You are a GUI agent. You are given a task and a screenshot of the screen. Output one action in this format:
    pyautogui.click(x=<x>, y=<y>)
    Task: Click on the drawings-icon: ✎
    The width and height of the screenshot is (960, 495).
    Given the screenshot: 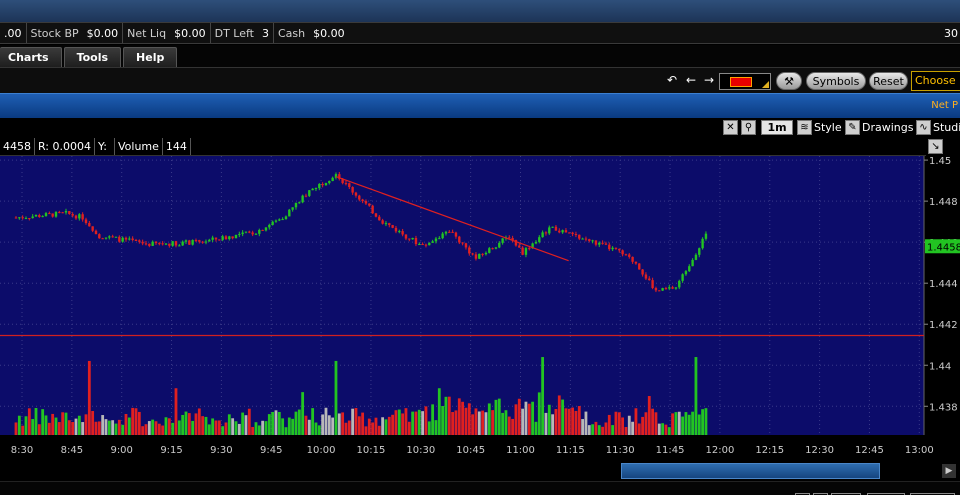 What is the action you would take?
    pyautogui.click(x=852, y=127)
    